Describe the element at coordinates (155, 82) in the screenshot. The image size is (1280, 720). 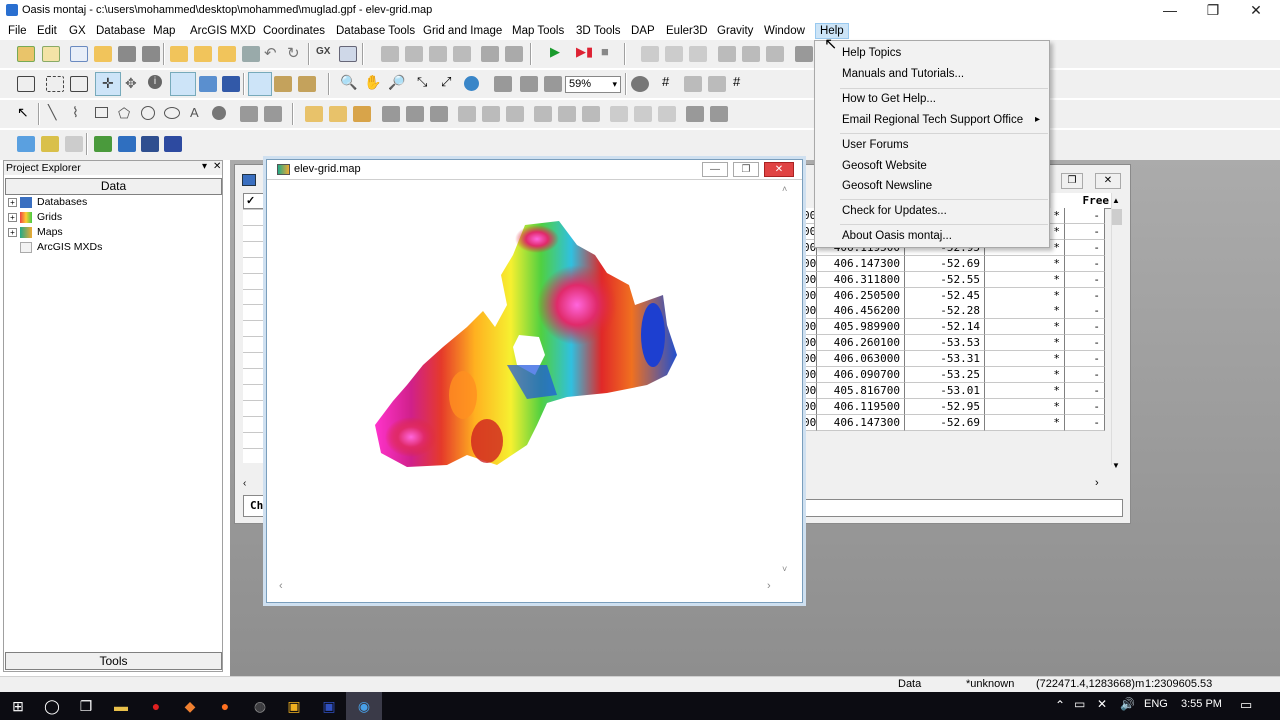
I see `info-icon: i` at that location.